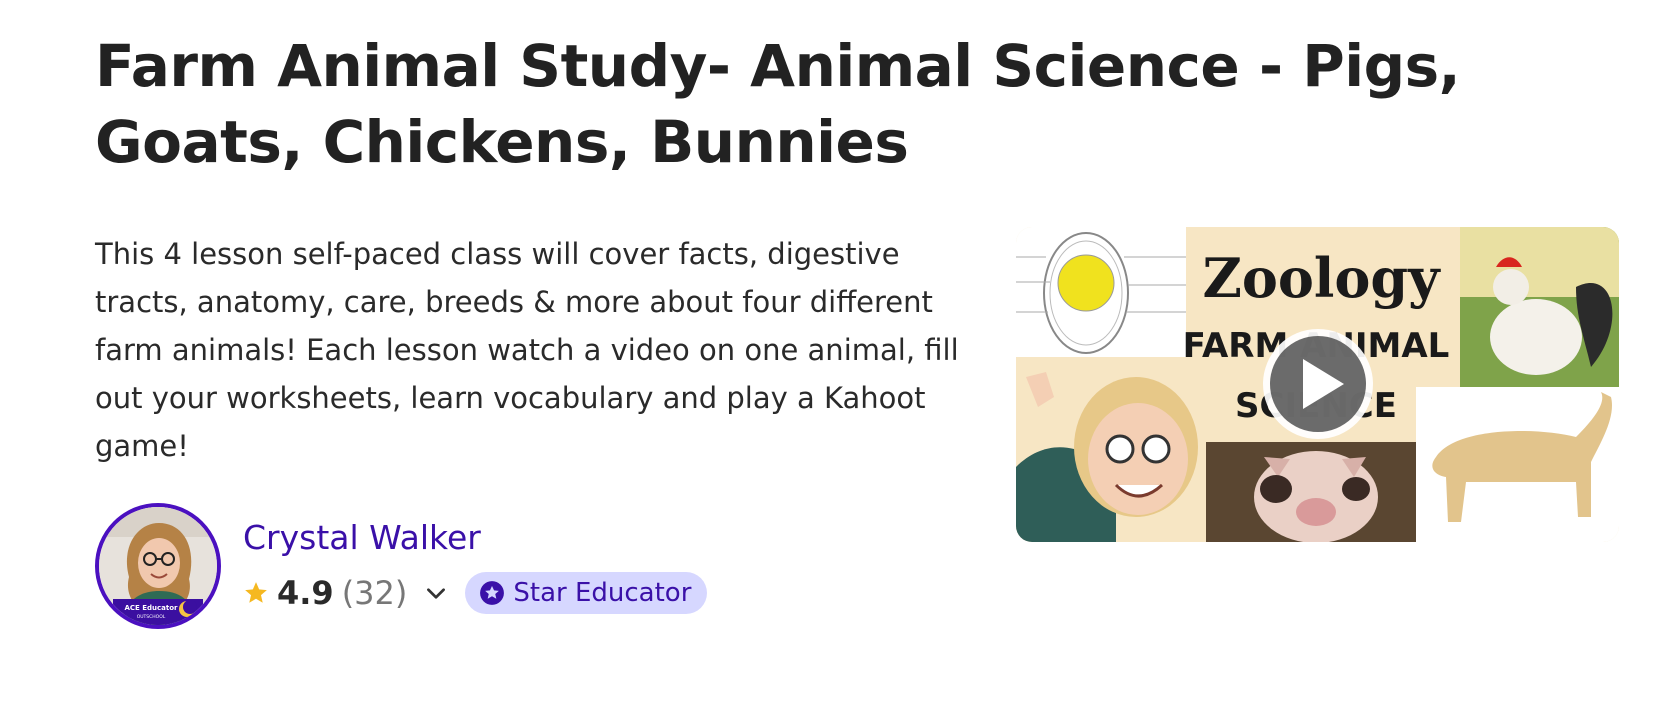 This screenshot has height=728, width=1674. I want to click on rating-value: 4.9, so click(305, 593).